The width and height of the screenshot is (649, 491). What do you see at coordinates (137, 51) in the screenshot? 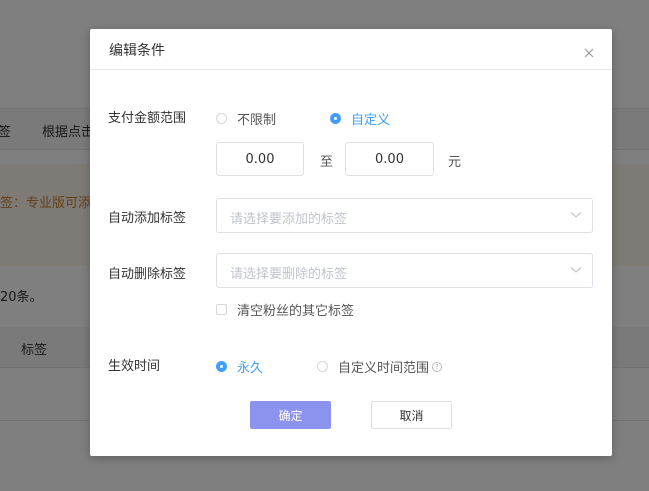
I see `dialog-title: 编辑条件` at bounding box center [137, 51].